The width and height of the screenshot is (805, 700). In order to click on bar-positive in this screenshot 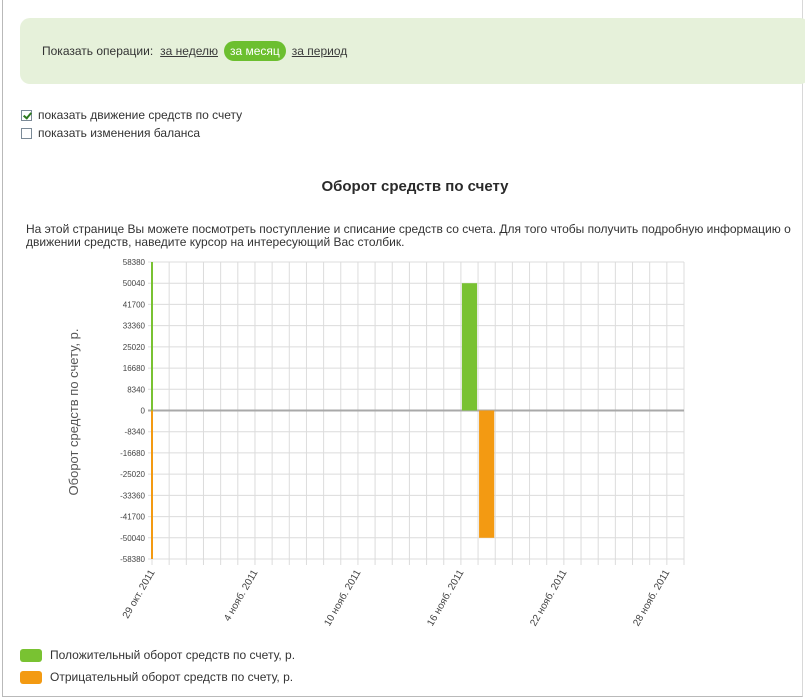, I will do `click(469, 347)`.